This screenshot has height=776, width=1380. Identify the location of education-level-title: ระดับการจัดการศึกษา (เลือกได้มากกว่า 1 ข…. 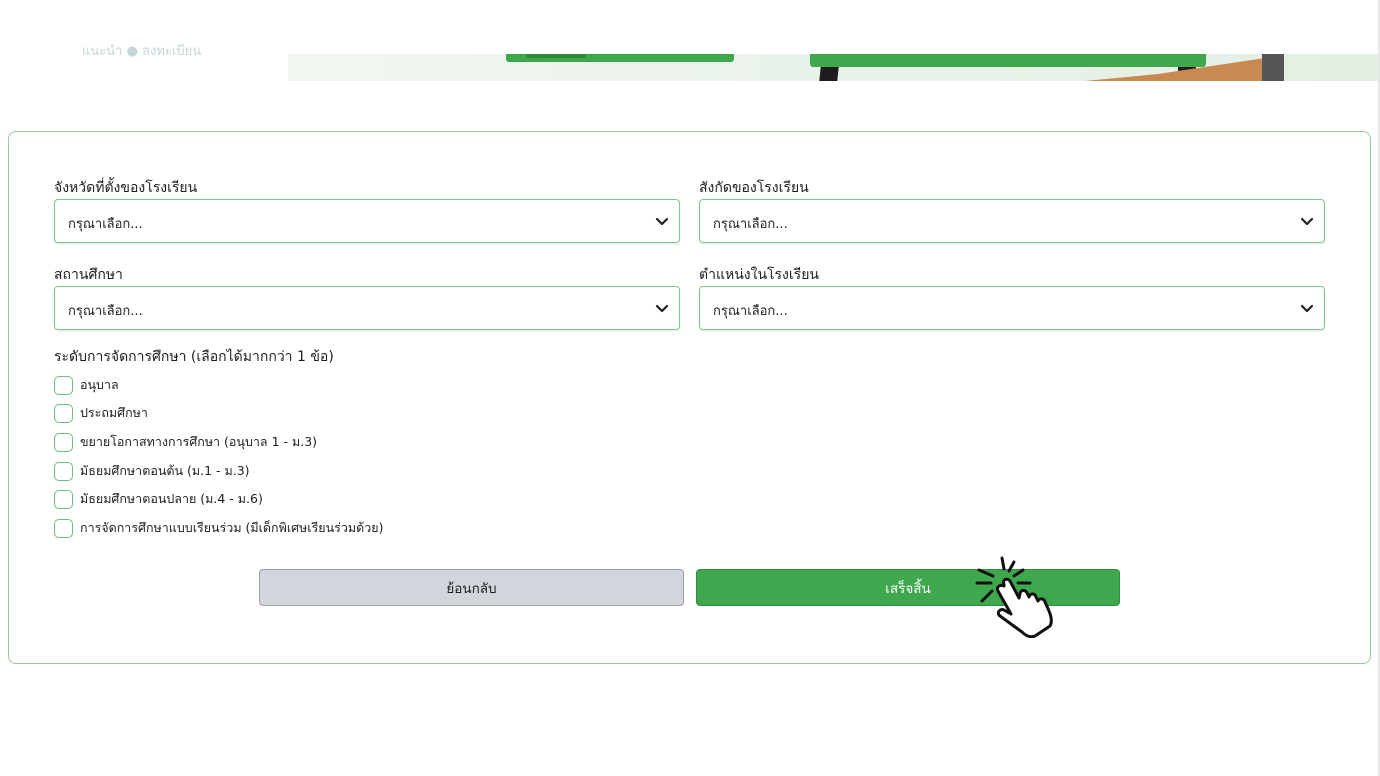
(194, 357).